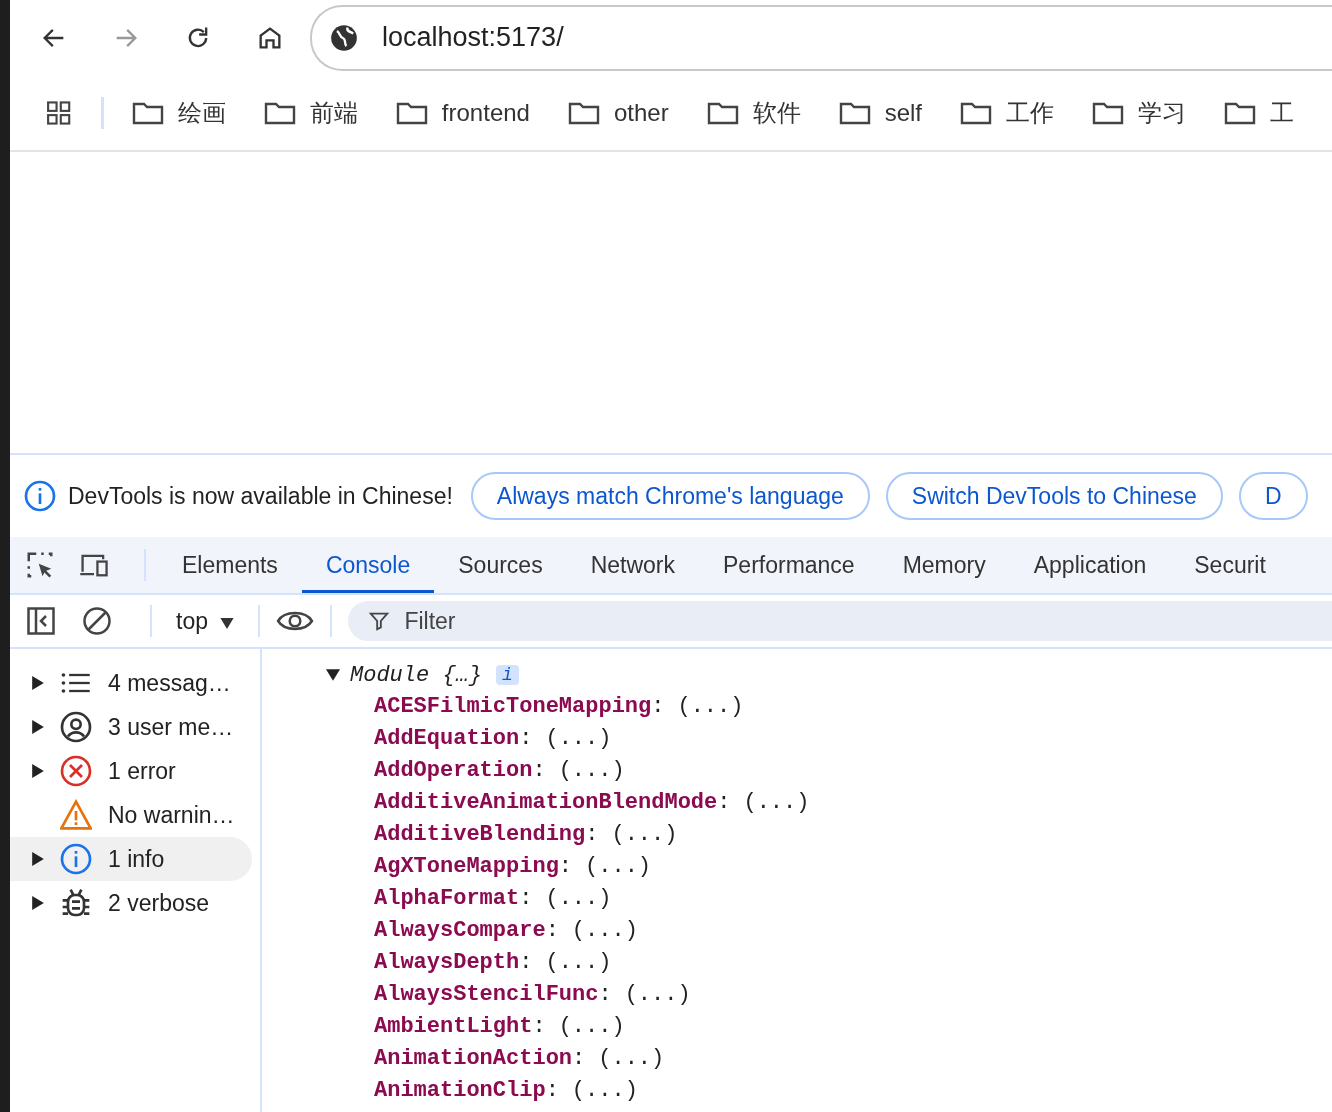 This screenshot has width=1332, height=1112. Describe the element at coordinates (618, 112) in the screenshot. I see `bookmark-folder: other` at that location.